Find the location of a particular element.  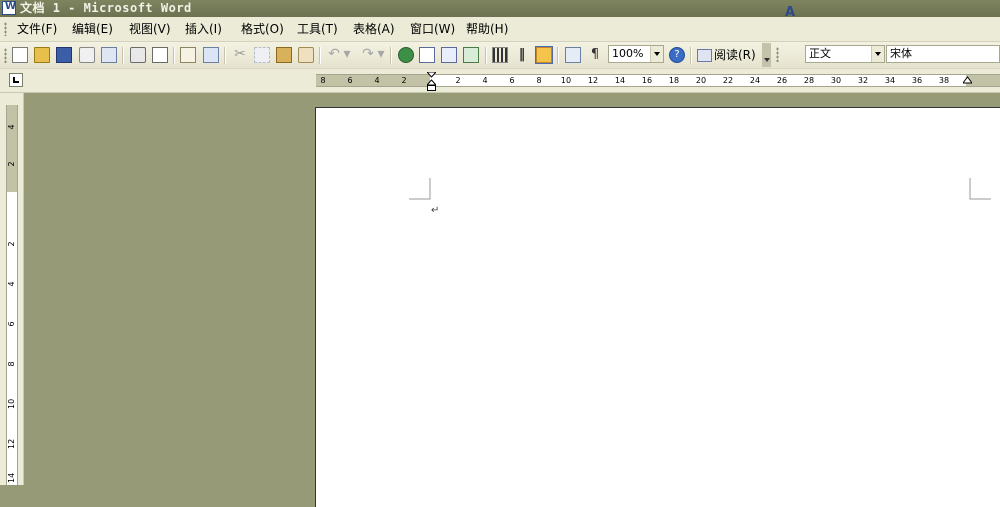

font-combo: 宋体 is located at coordinates (943, 54).